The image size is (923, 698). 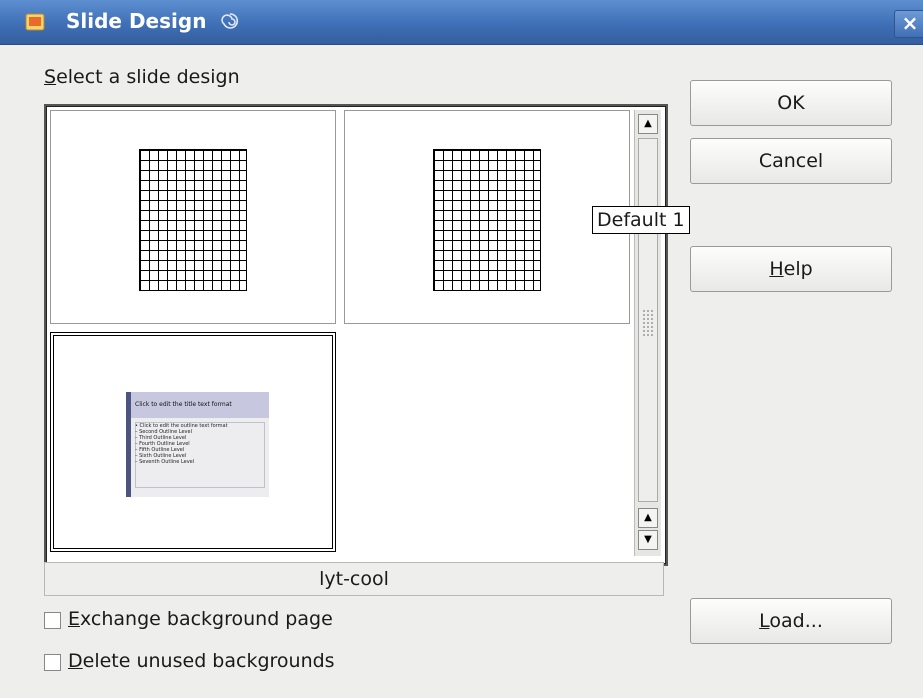 What do you see at coordinates (908, 24) in the screenshot?
I see `close-button: ×` at bounding box center [908, 24].